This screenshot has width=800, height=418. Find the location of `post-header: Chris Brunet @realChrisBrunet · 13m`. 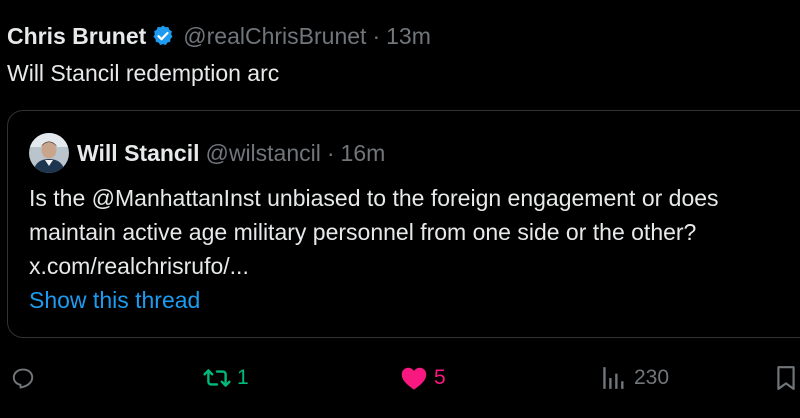

post-header: Chris Brunet @realChrisBrunet · 13m is located at coordinates (219, 36).